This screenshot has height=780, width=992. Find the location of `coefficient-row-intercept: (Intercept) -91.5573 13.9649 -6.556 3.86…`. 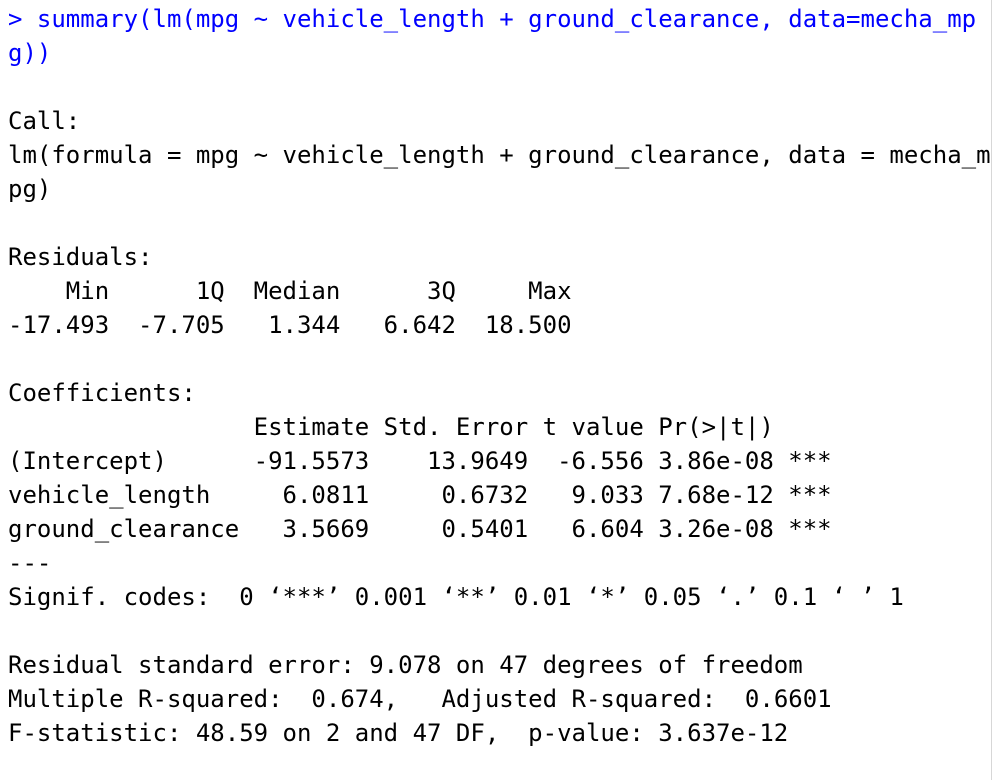

coefficient-row-intercept: (Intercept) -91.5573 13.9649 -6.556 3.86… is located at coordinates (420, 461).